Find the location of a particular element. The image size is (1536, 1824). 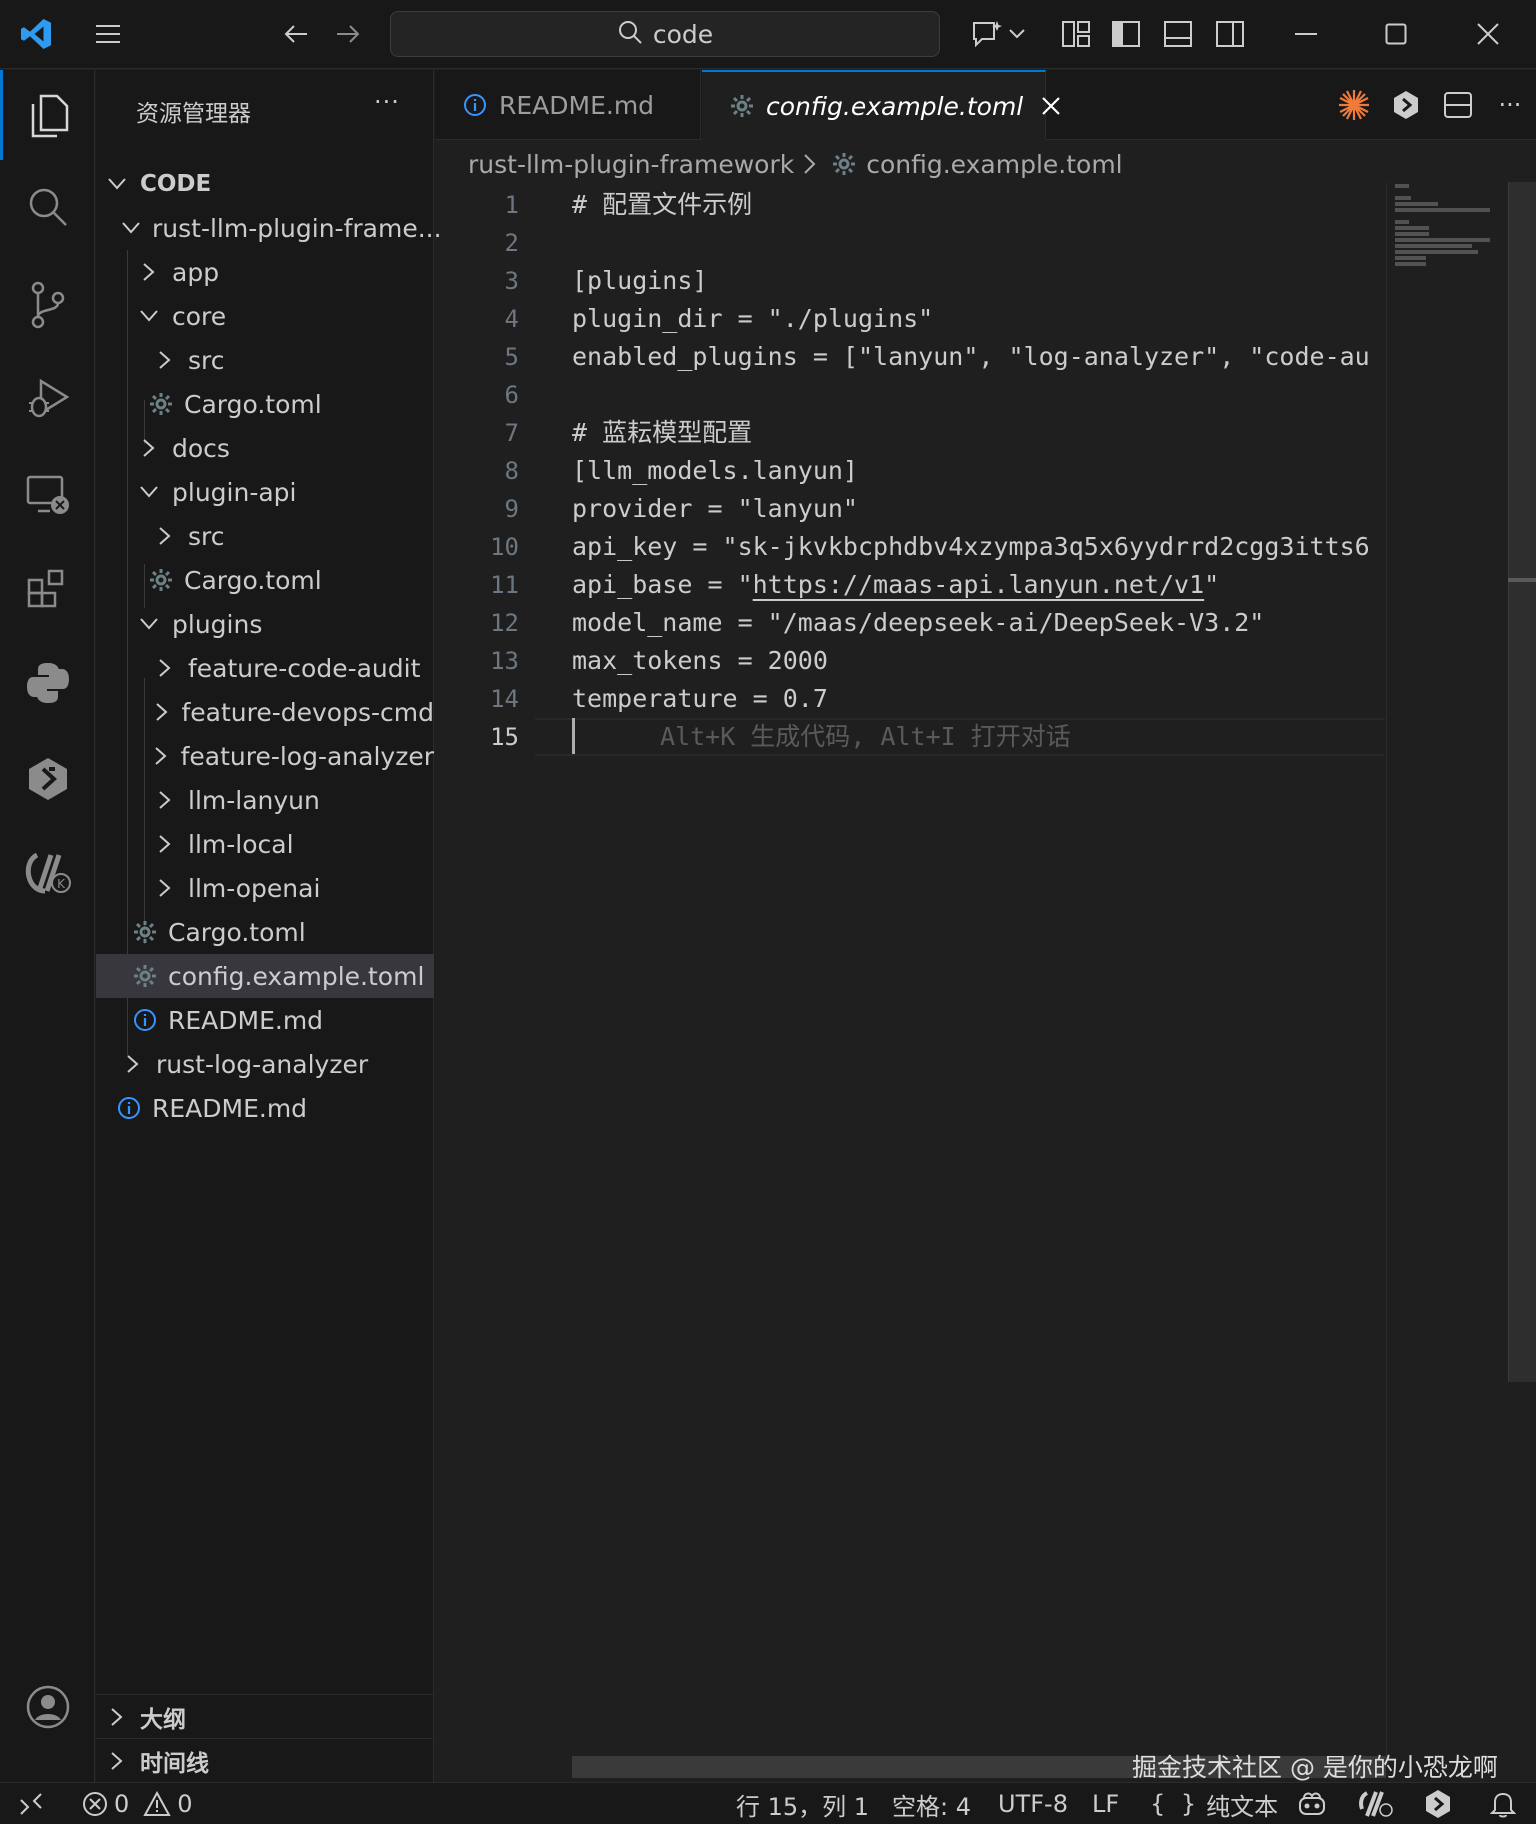

line-number: 1 is located at coordinates (511, 205).